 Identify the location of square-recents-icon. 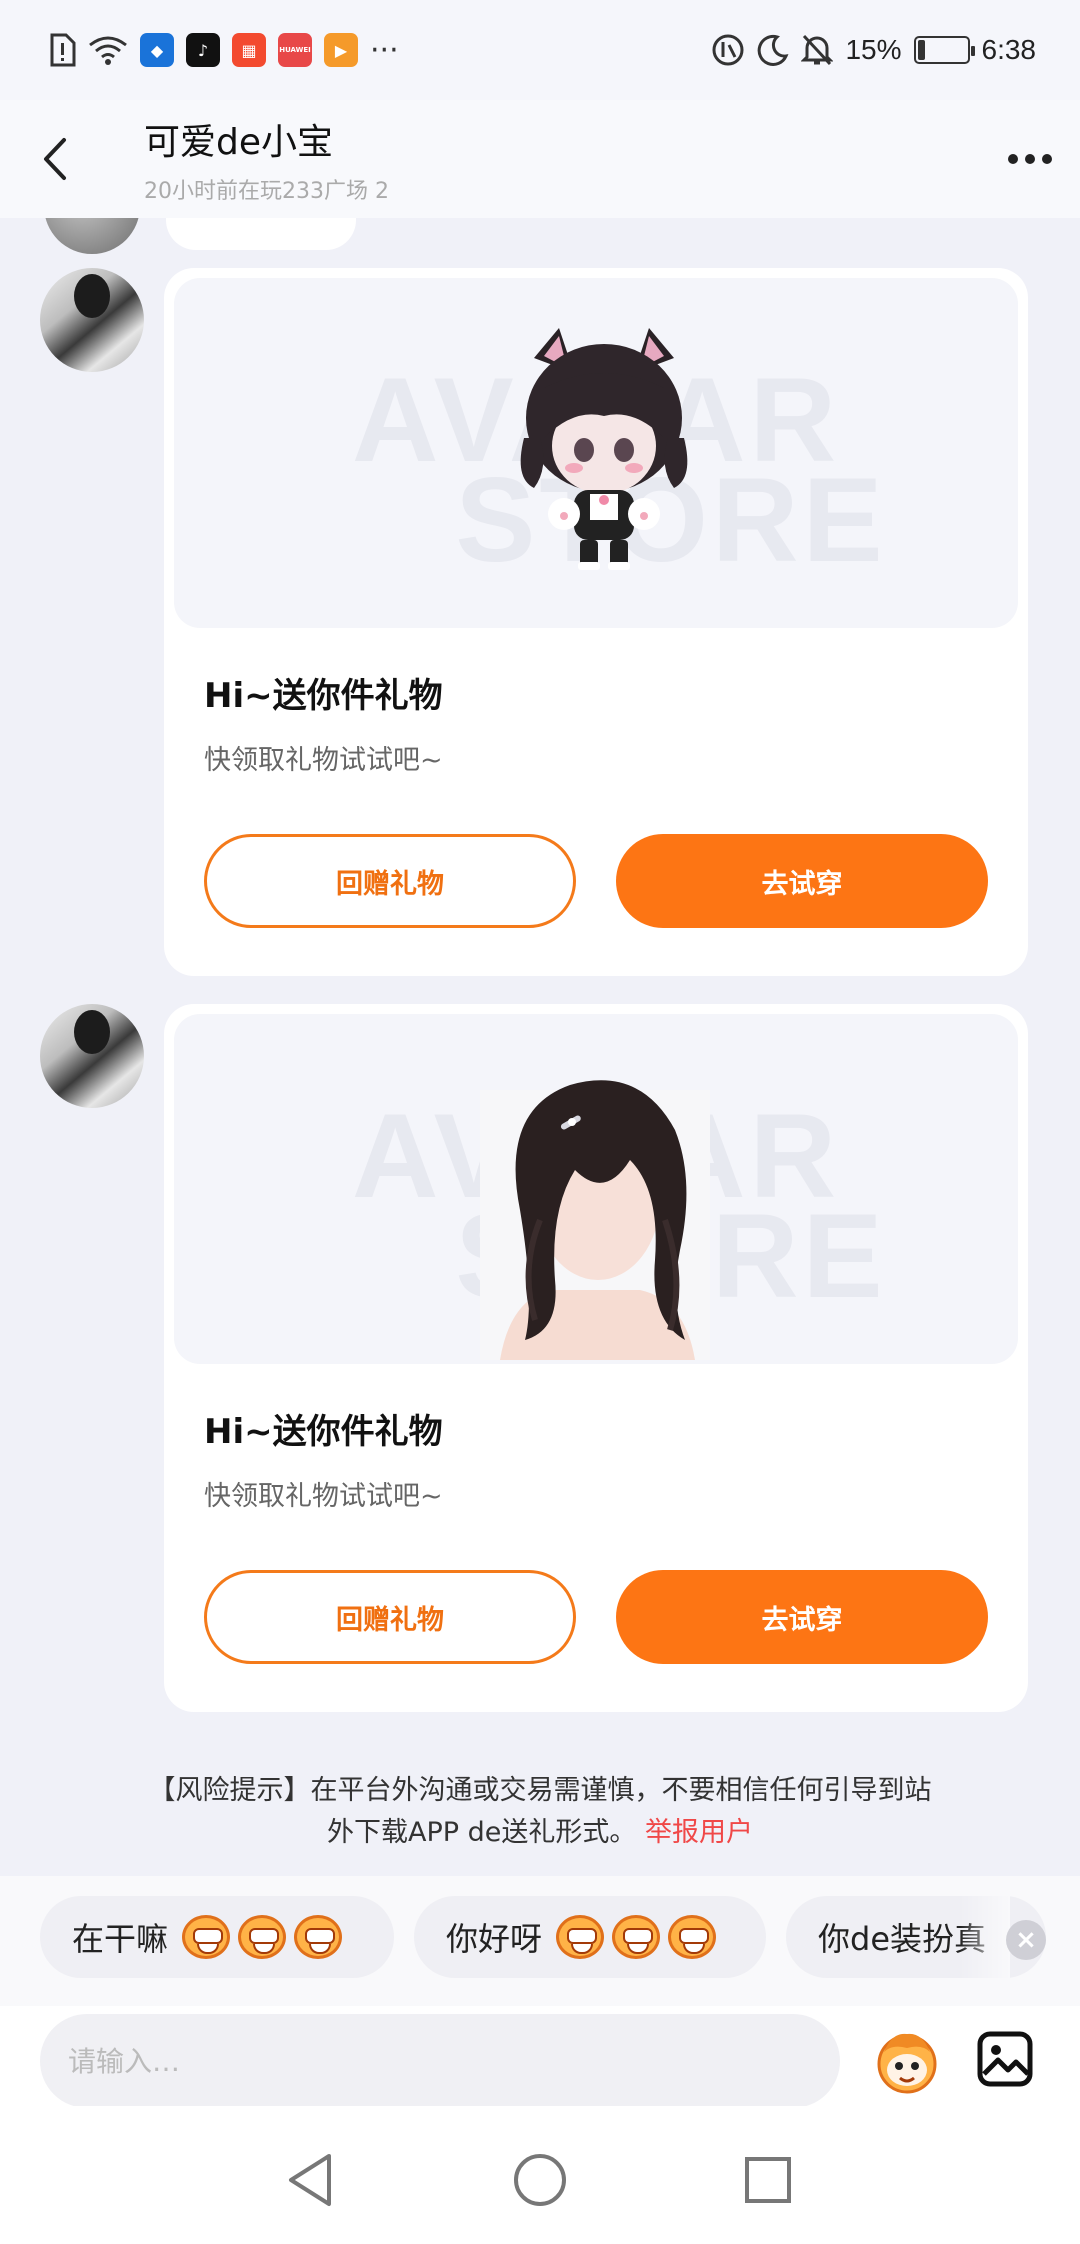
(768, 2180).